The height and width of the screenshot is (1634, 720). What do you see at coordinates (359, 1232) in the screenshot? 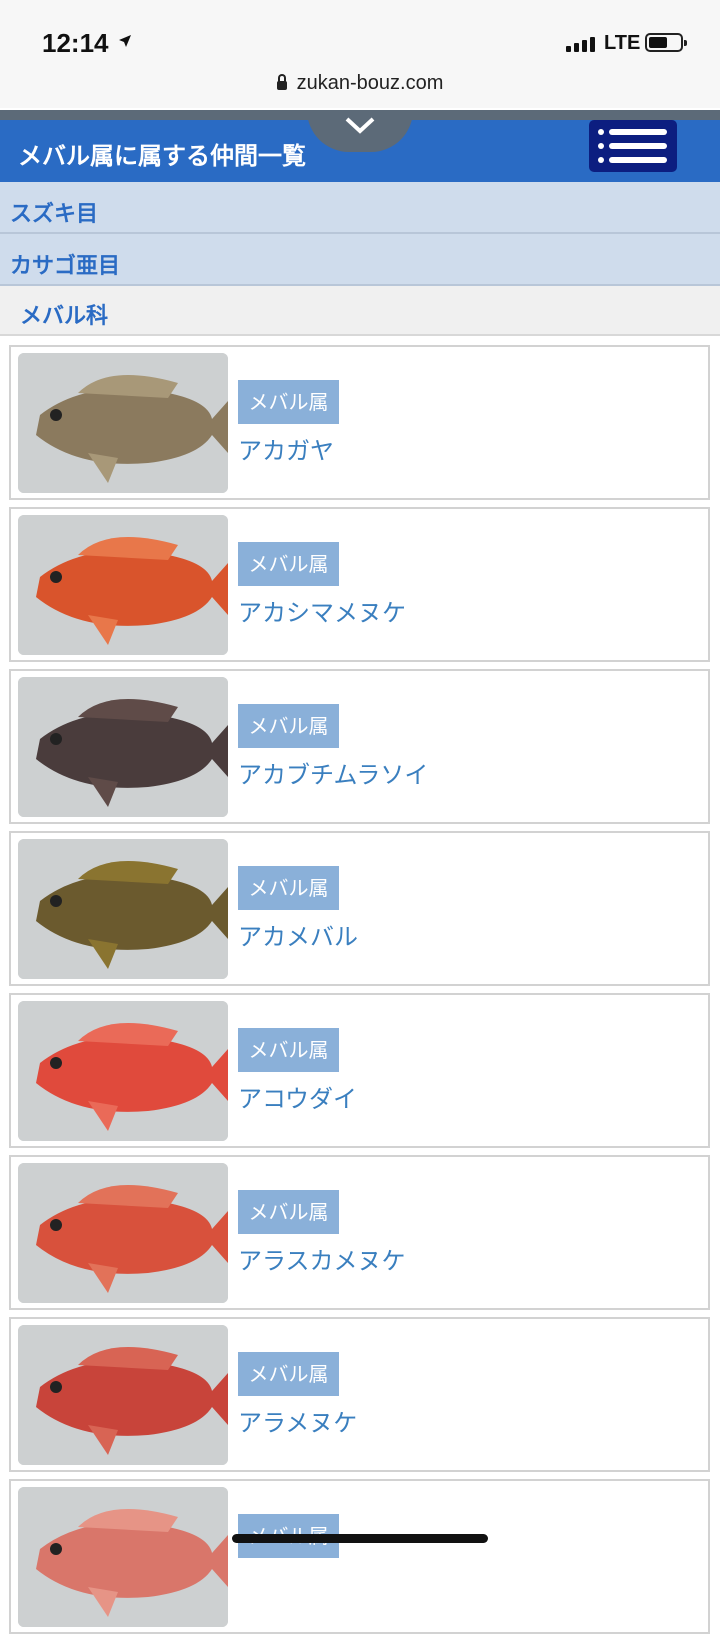
I see `fish-list-item: メバル属アラスカメヌケ` at bounding box center [359, 1232].